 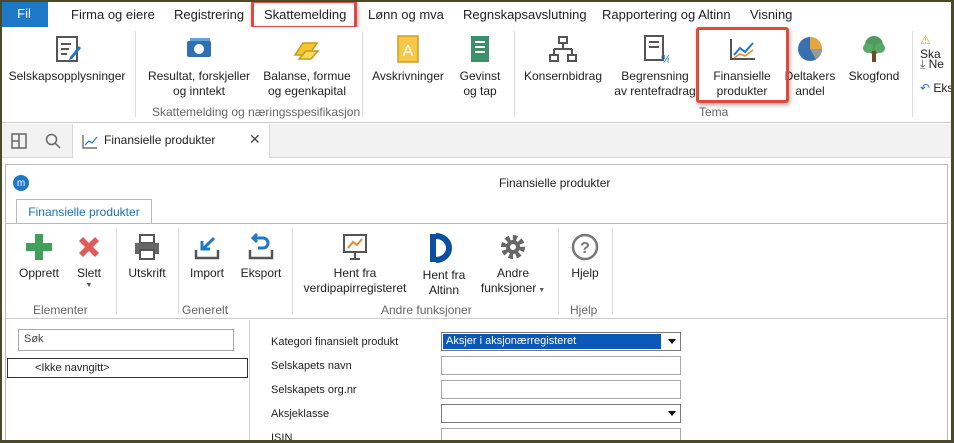 What do you see at coordinates (810, 49) in the screenshot?
I see `pie-chart-icon` at bounding box center [810, 49].